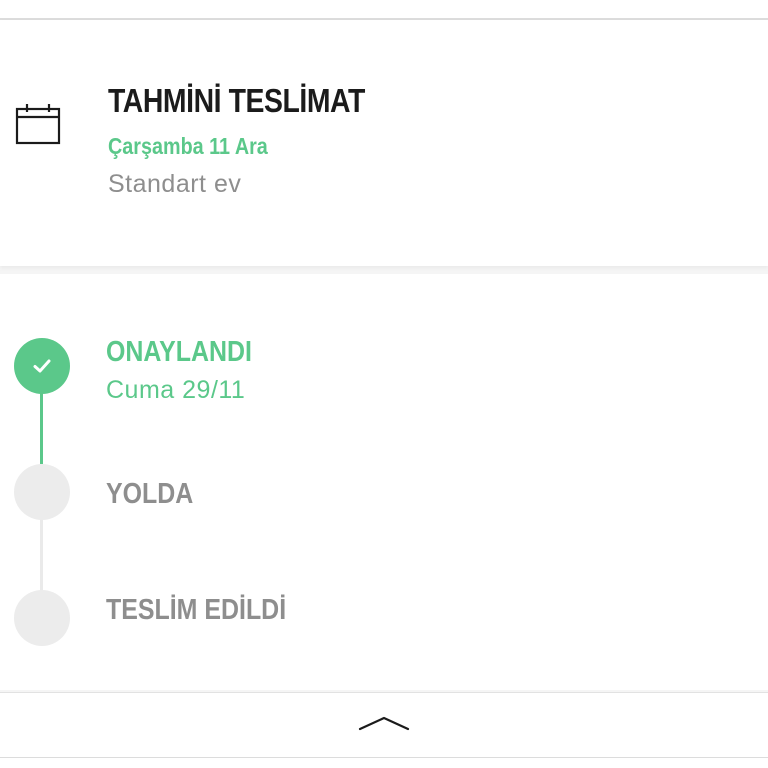  I want to click on check-icon, so click(42, 366).